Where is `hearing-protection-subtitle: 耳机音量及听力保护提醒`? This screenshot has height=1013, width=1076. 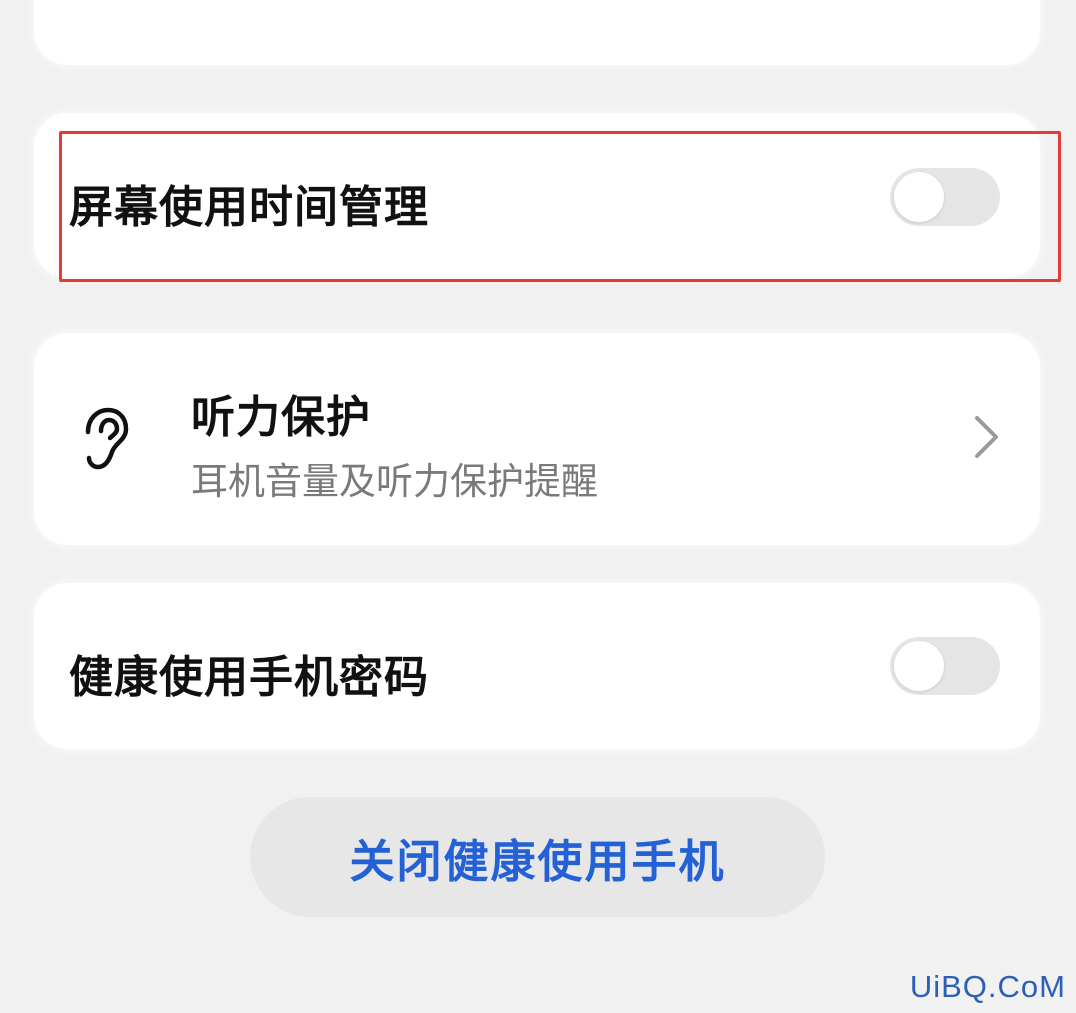
hearing-protection-subtitle: 耳机音量及听力保护提醒 is located at coordinates (394, 481).